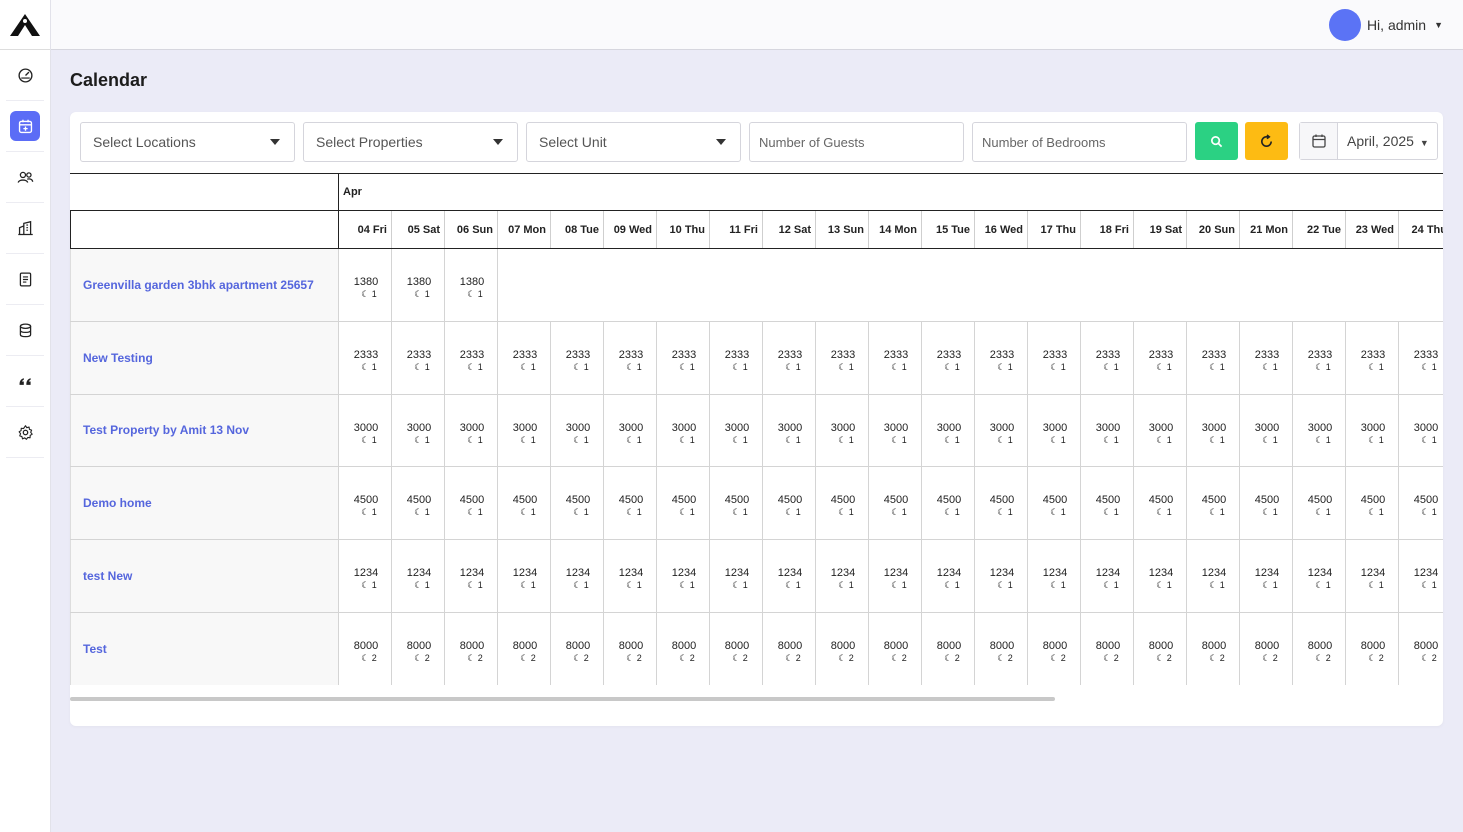 The height and width of the screenshot is (832, 1463). I want to click on bedrooms-input, so click(1079, 142).